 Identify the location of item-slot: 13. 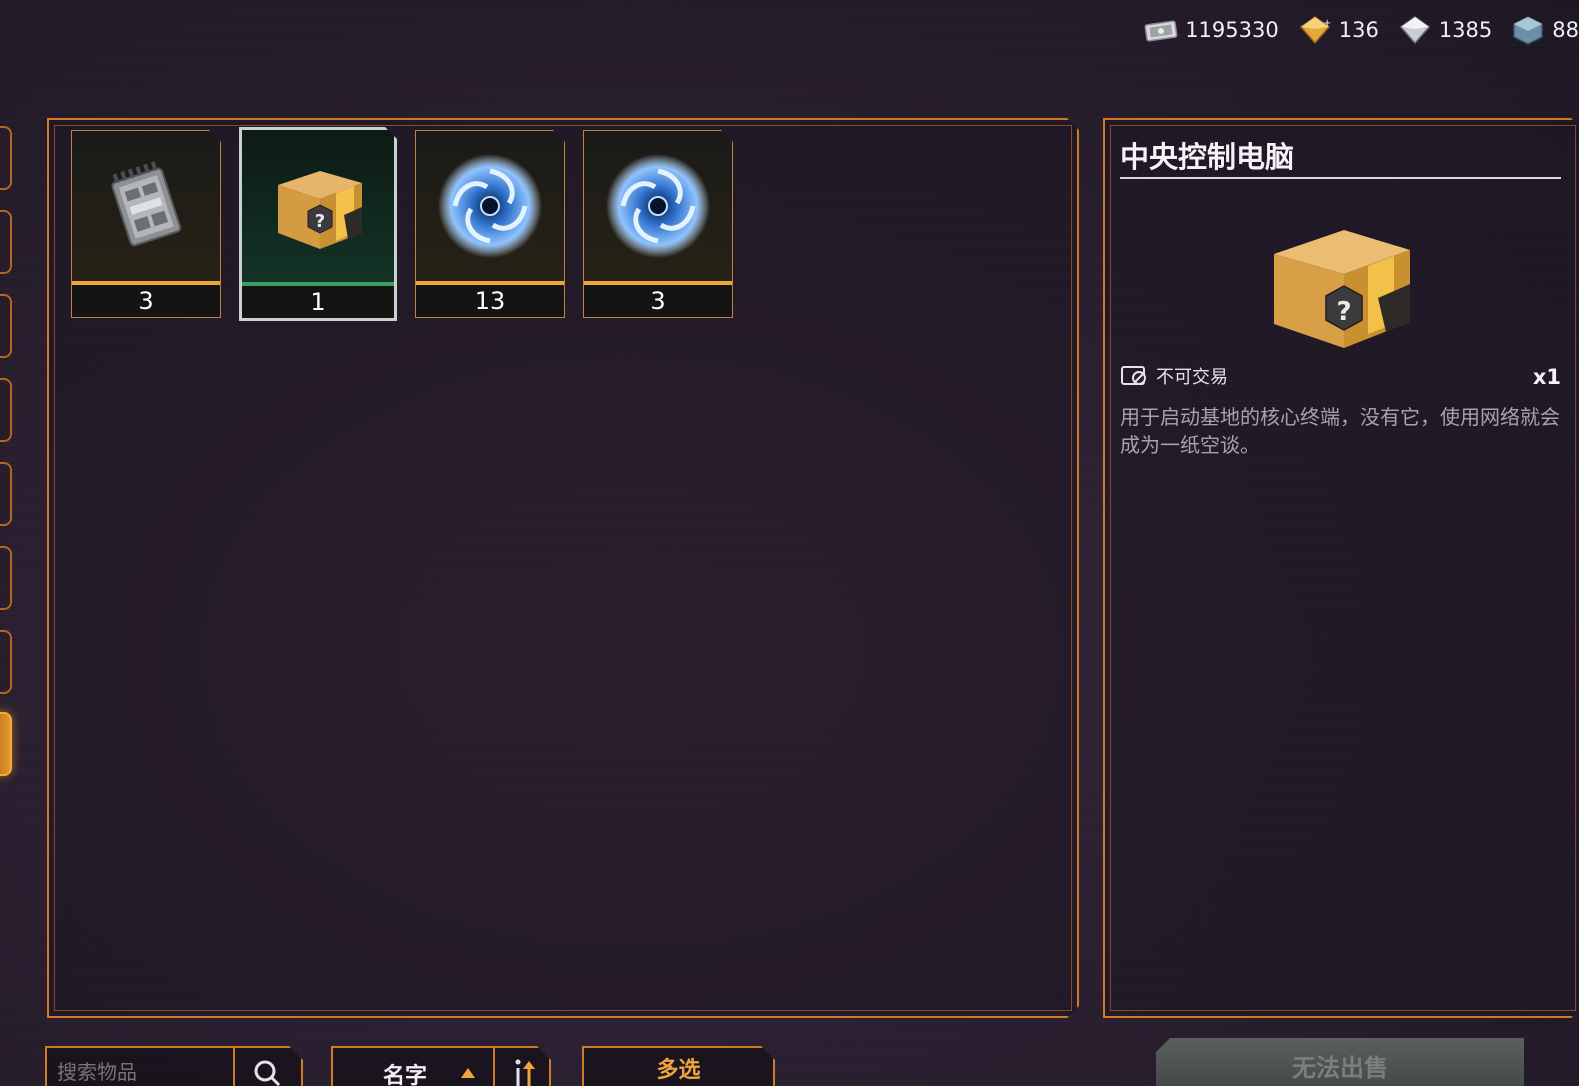
(490, 224).